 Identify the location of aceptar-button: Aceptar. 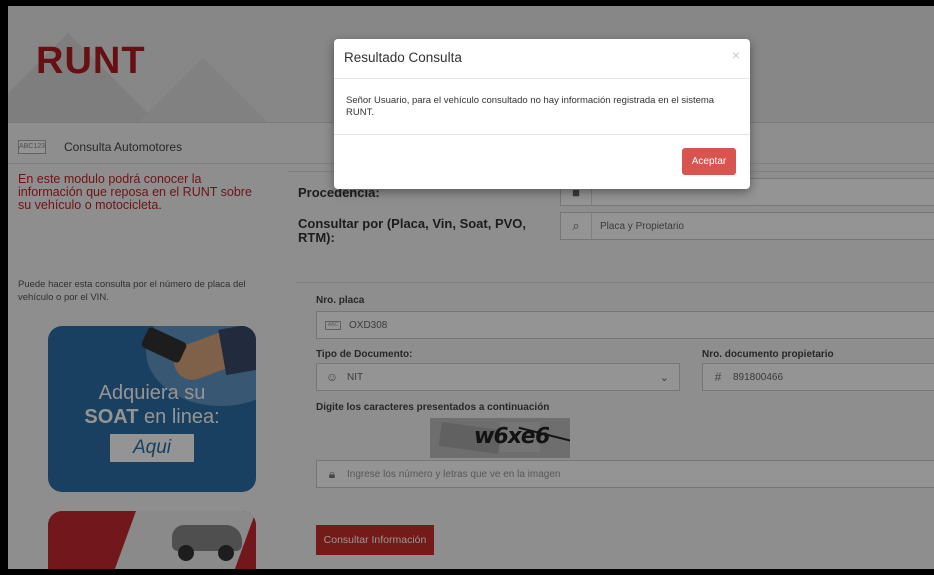
(709, 161).